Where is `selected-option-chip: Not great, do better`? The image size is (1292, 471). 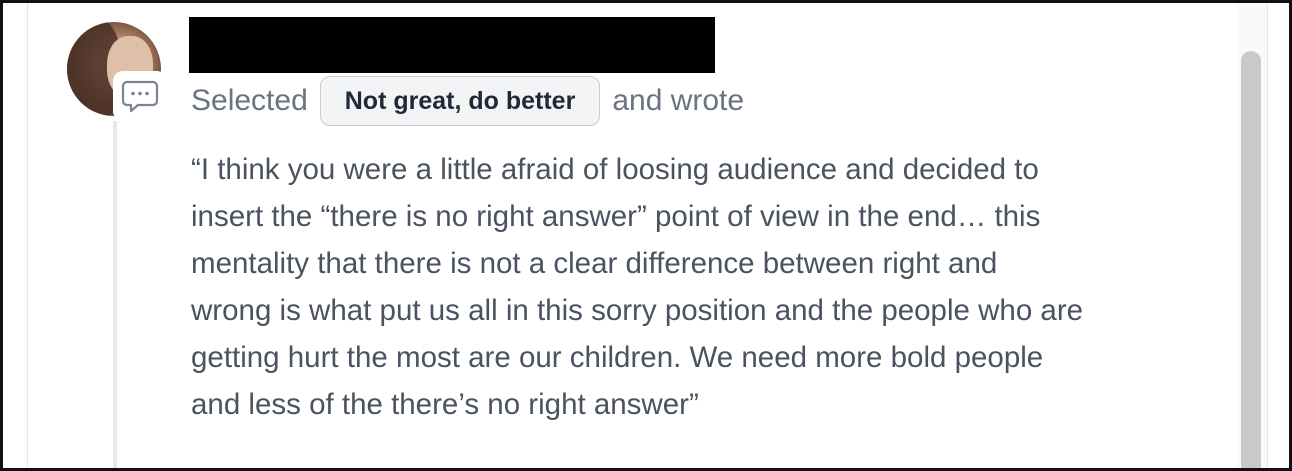
selected-option-chip: Not great, do better is located at coordinates (460, 101).